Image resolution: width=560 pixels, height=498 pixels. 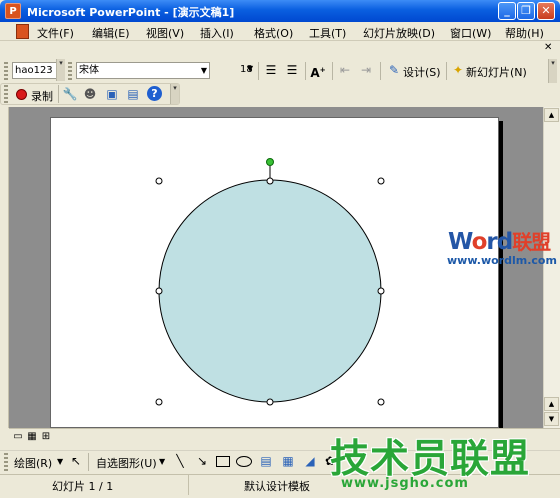 I want to click on scroll-up-button: ▲, so click(x=551, y=115).